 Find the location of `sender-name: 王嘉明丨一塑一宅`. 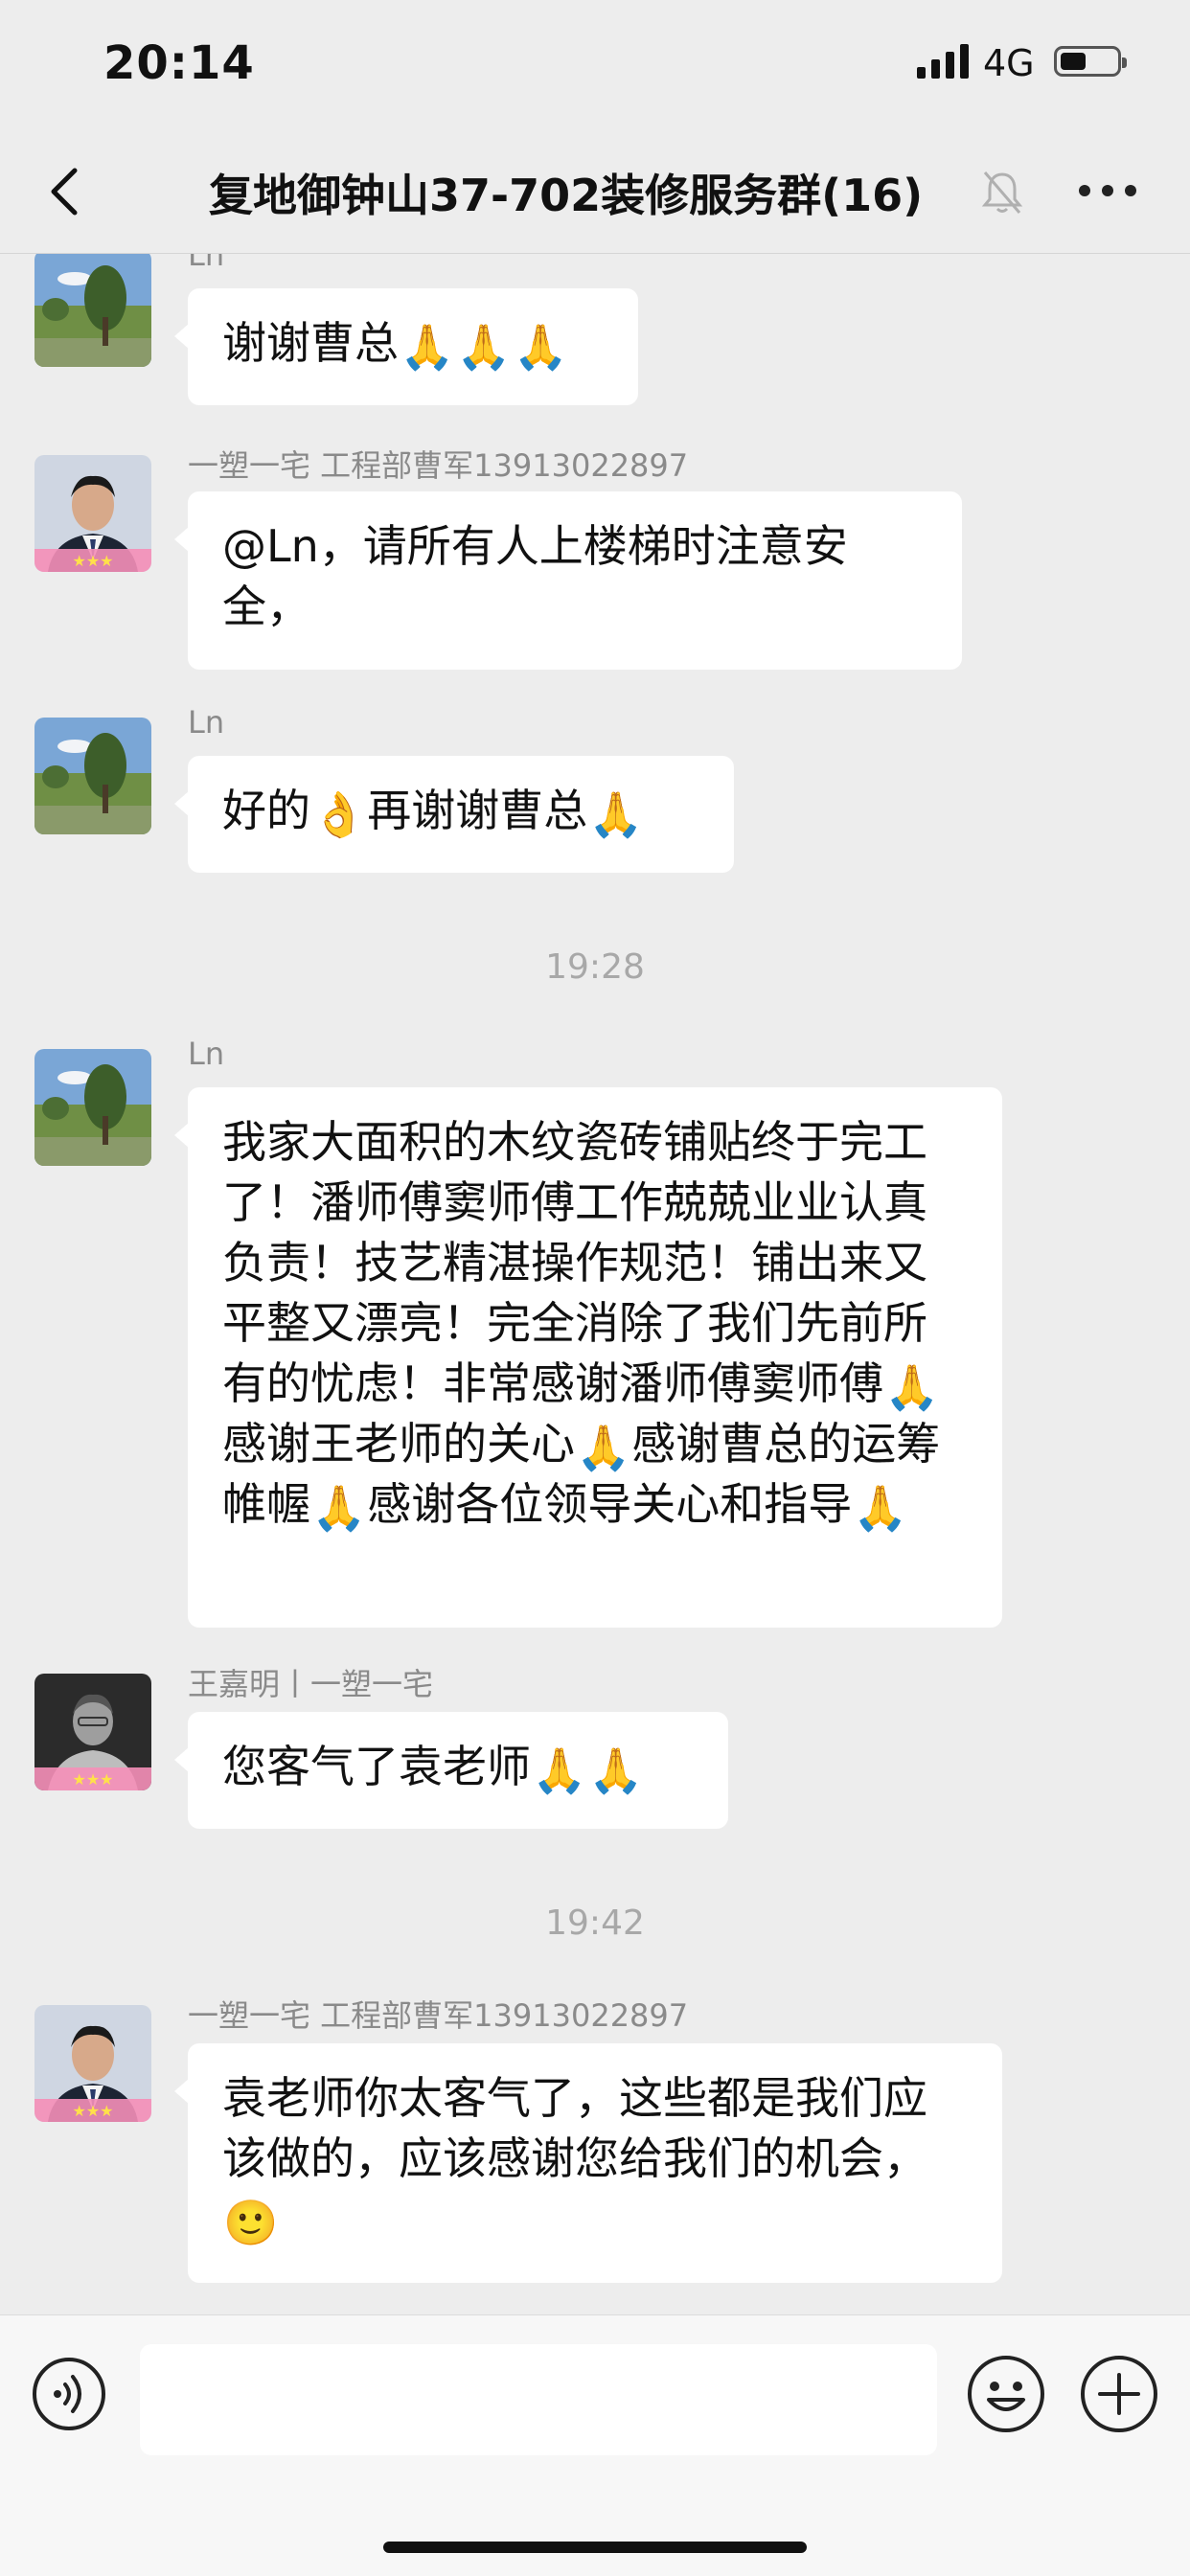

sender-name: 王嘉明丨一塑一宅 is located at coordinates (311, 1684).